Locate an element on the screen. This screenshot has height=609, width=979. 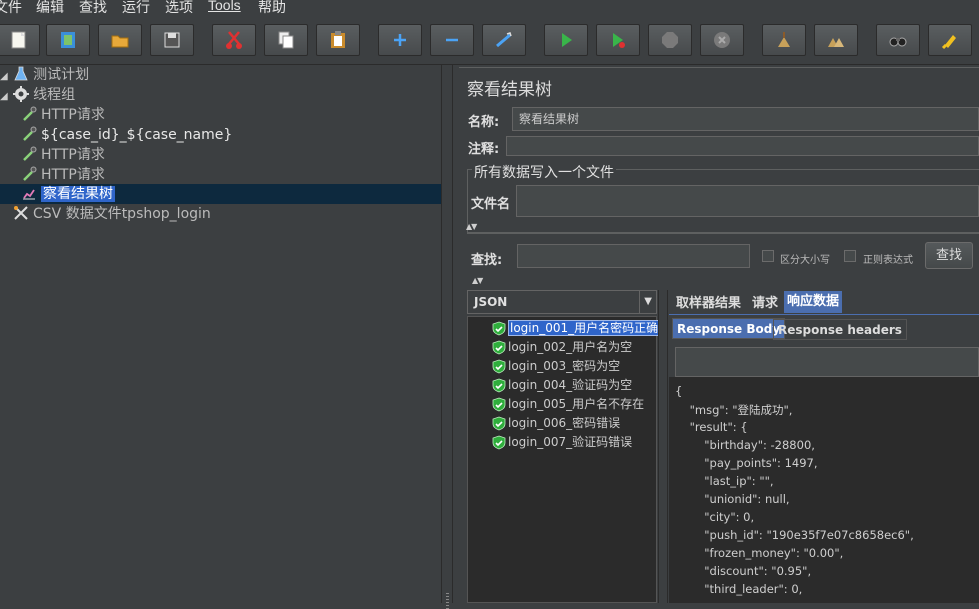
pane-splitter is located at coordinates (447, 337).